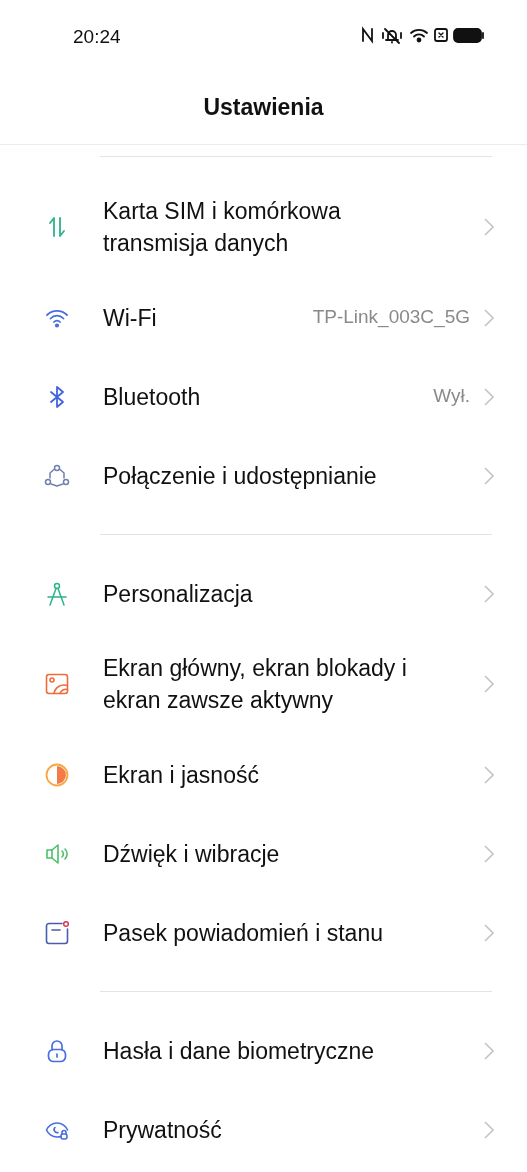 The height and width of the screenshot is (1172, 527). I want to click on row-label: Dźwięk i wibracje, so click(192, 854).